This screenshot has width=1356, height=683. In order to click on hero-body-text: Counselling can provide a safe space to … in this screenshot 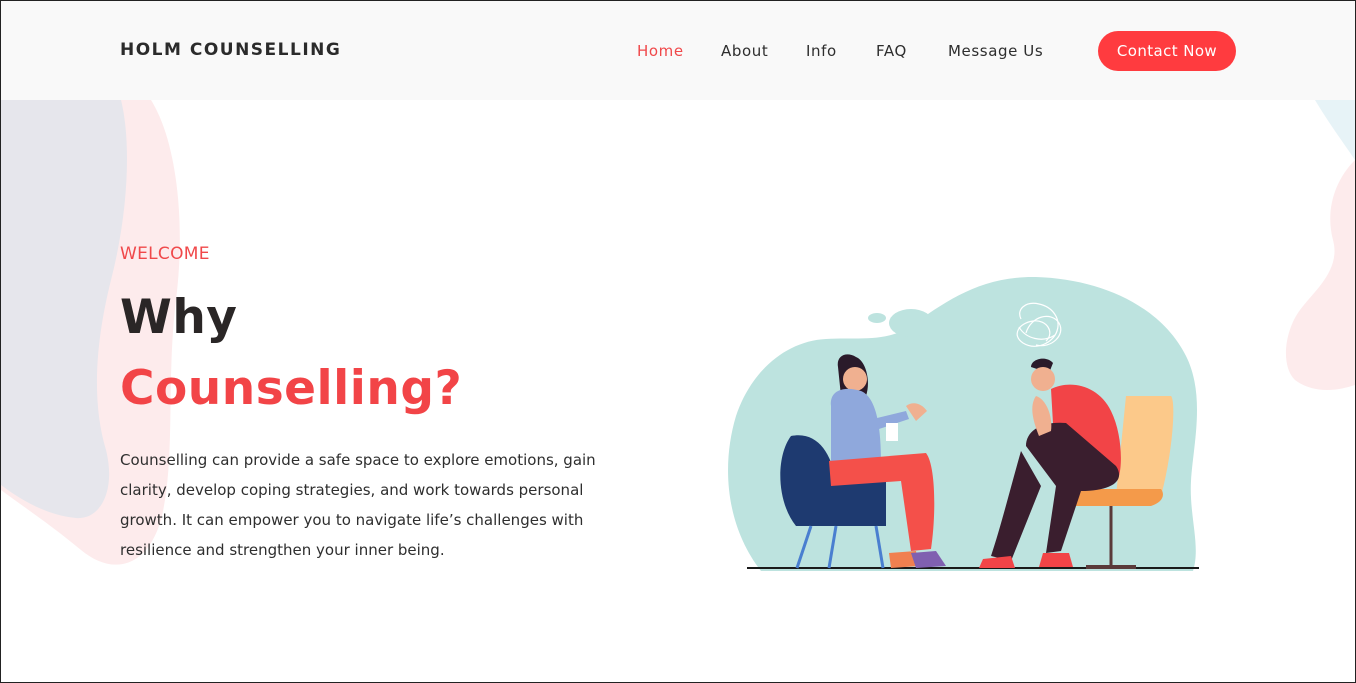, I will do `click(358, 505)`.